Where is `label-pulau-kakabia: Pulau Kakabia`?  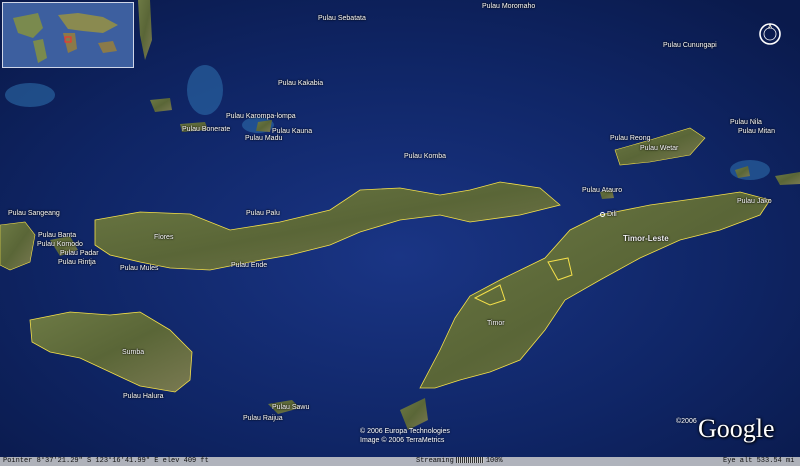 label-pulau-kakabia: Pulau Kakabia is located at coordinates (300, 84).